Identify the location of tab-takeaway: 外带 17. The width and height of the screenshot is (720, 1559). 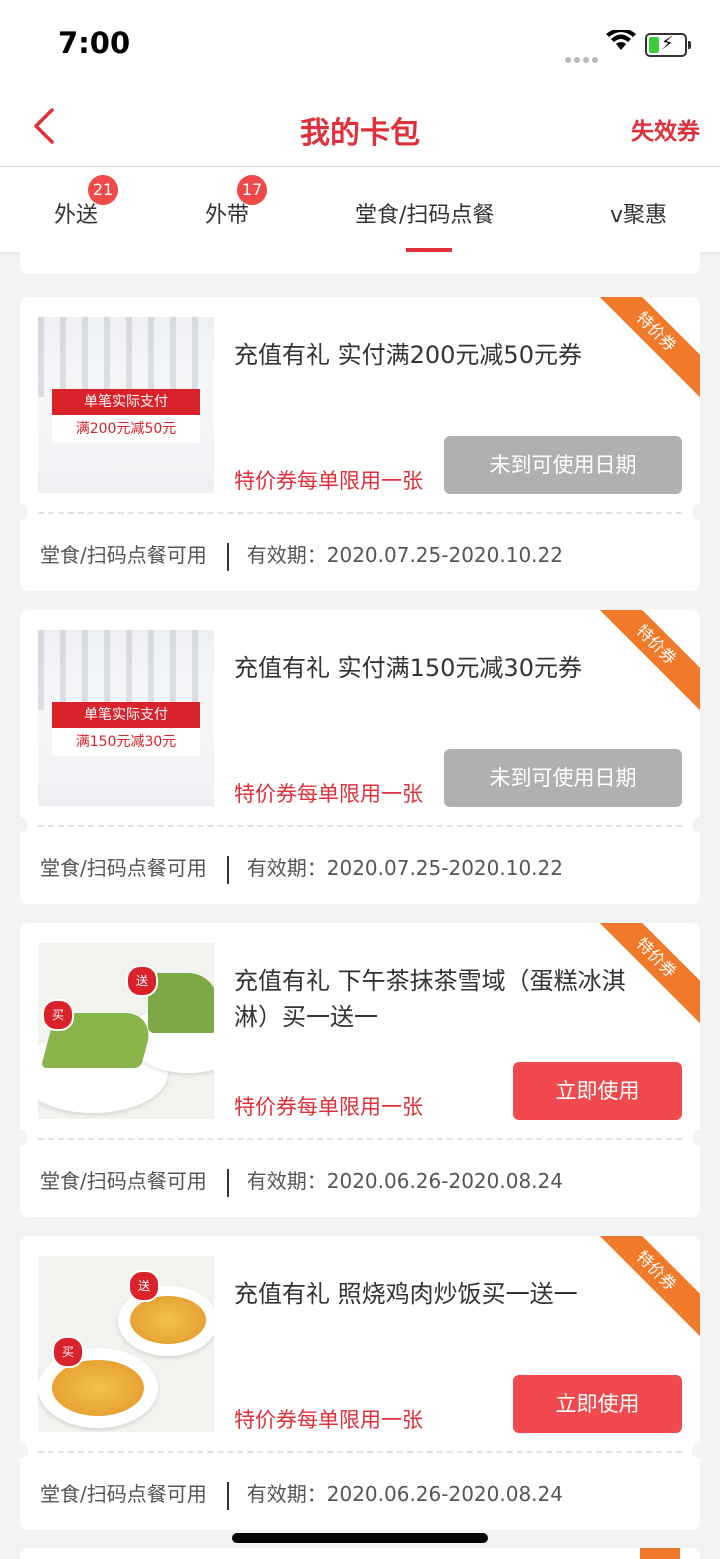
(236, 202).